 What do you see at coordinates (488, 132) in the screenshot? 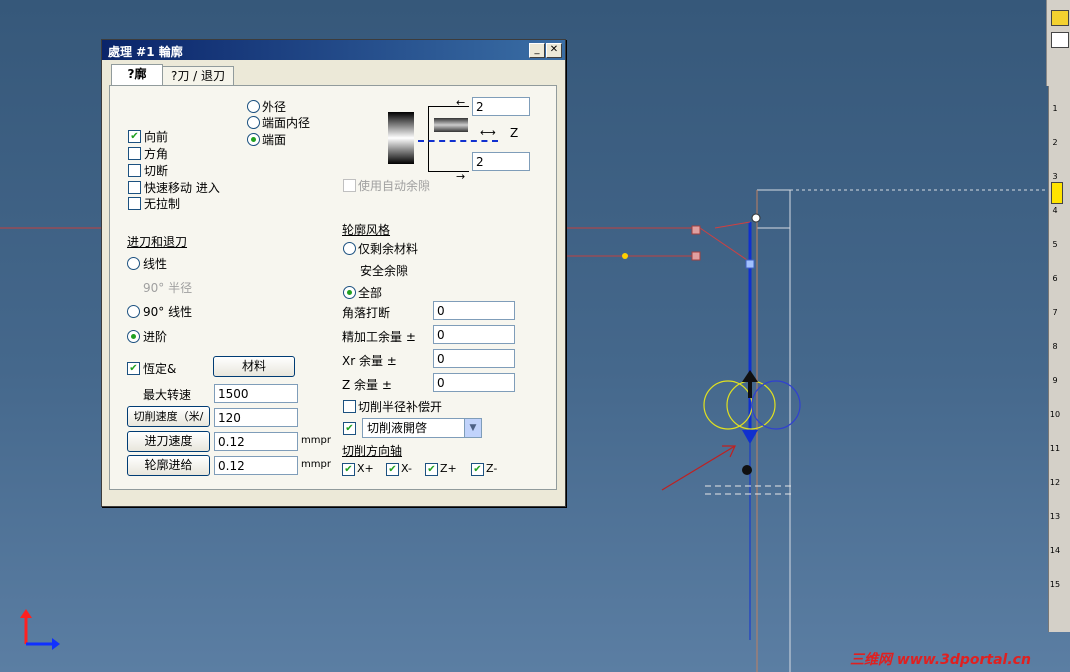
I see `arrow-z-icon: ⟷` at bounding box center [488, 132].